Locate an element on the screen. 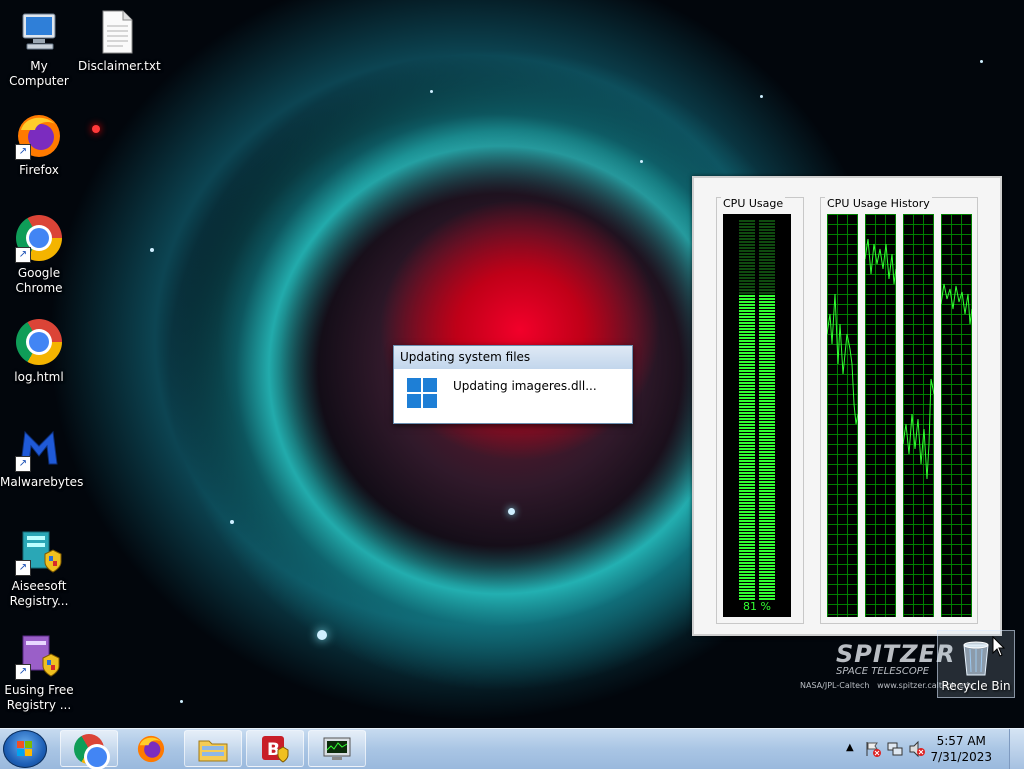 The height and width of the screenshot is (769, 1024). network-icon is located at coordinates (895, 749).